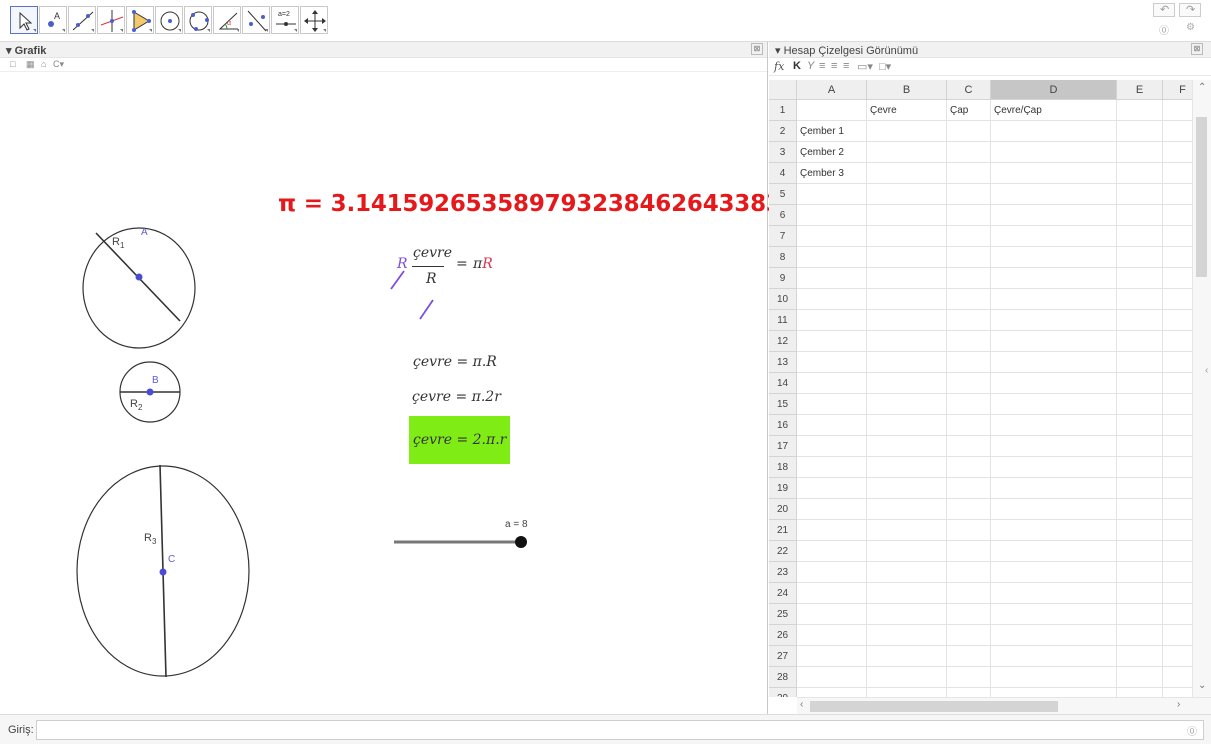 This screenshot has height=744, width=1211. What do you see at coordinates (285, 20) in the screenshot?
I see `slider-tool-button: a=2` at bounding box center [285, 20].